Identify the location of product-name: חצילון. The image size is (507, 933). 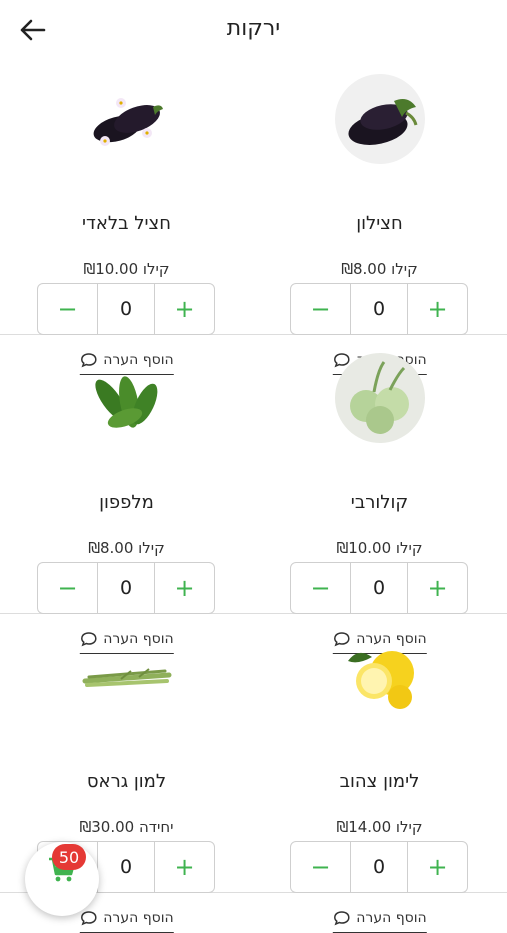
(379, 223).